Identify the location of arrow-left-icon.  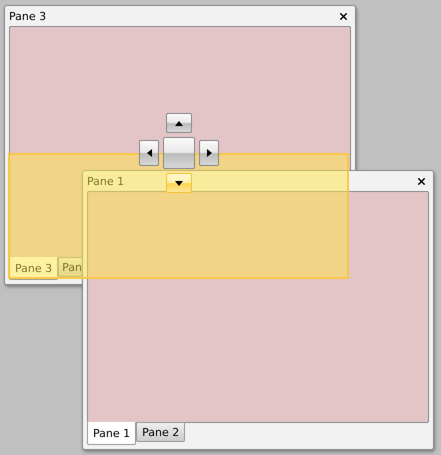
(149, 153).